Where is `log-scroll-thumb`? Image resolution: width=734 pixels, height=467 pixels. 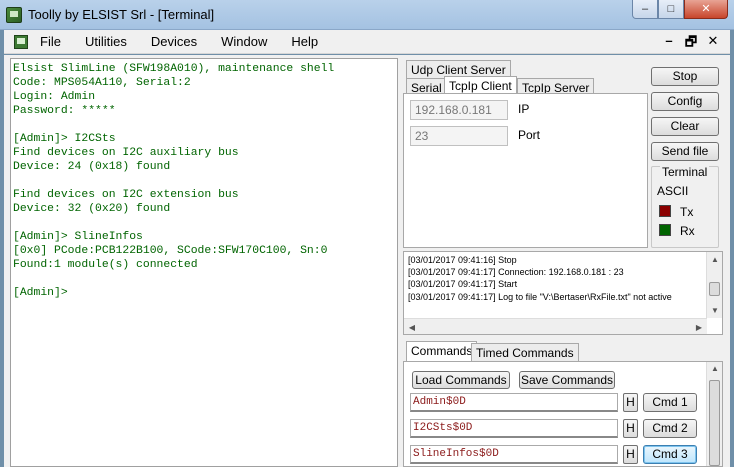 log-scroll-thumb is located at coordinates (714, 289).